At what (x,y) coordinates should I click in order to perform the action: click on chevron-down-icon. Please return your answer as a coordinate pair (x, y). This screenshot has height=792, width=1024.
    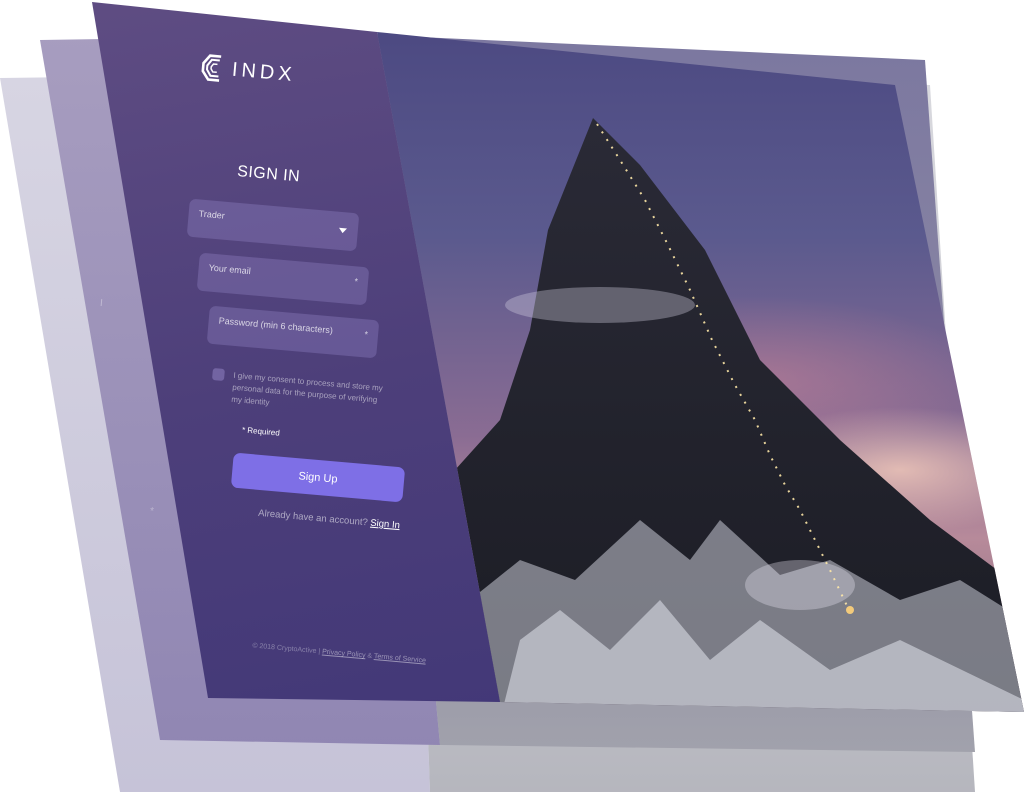
    Looking at the image, I should click on (342, 230).